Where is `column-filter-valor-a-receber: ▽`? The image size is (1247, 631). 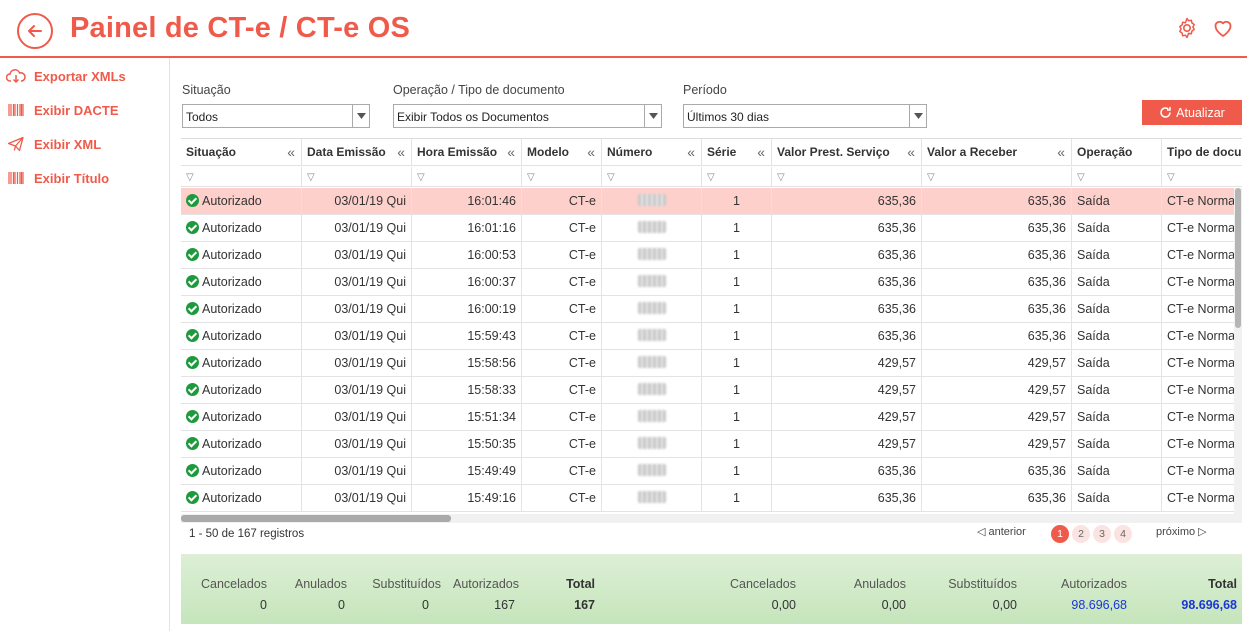 column-filter-valor-a-receber: ▽ is located at coordinates (997, 177).